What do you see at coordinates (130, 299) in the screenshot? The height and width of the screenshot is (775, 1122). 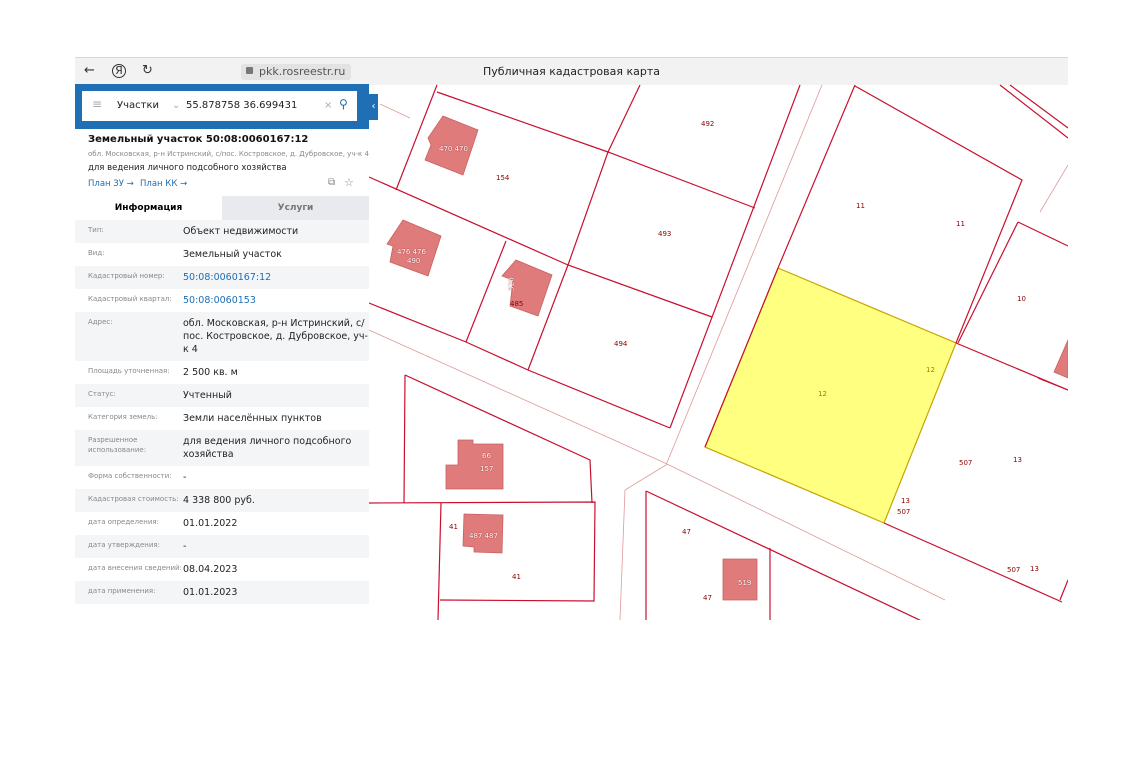 I see `row-label: Кадастровый квартал:` at bounding box center [130, 299].